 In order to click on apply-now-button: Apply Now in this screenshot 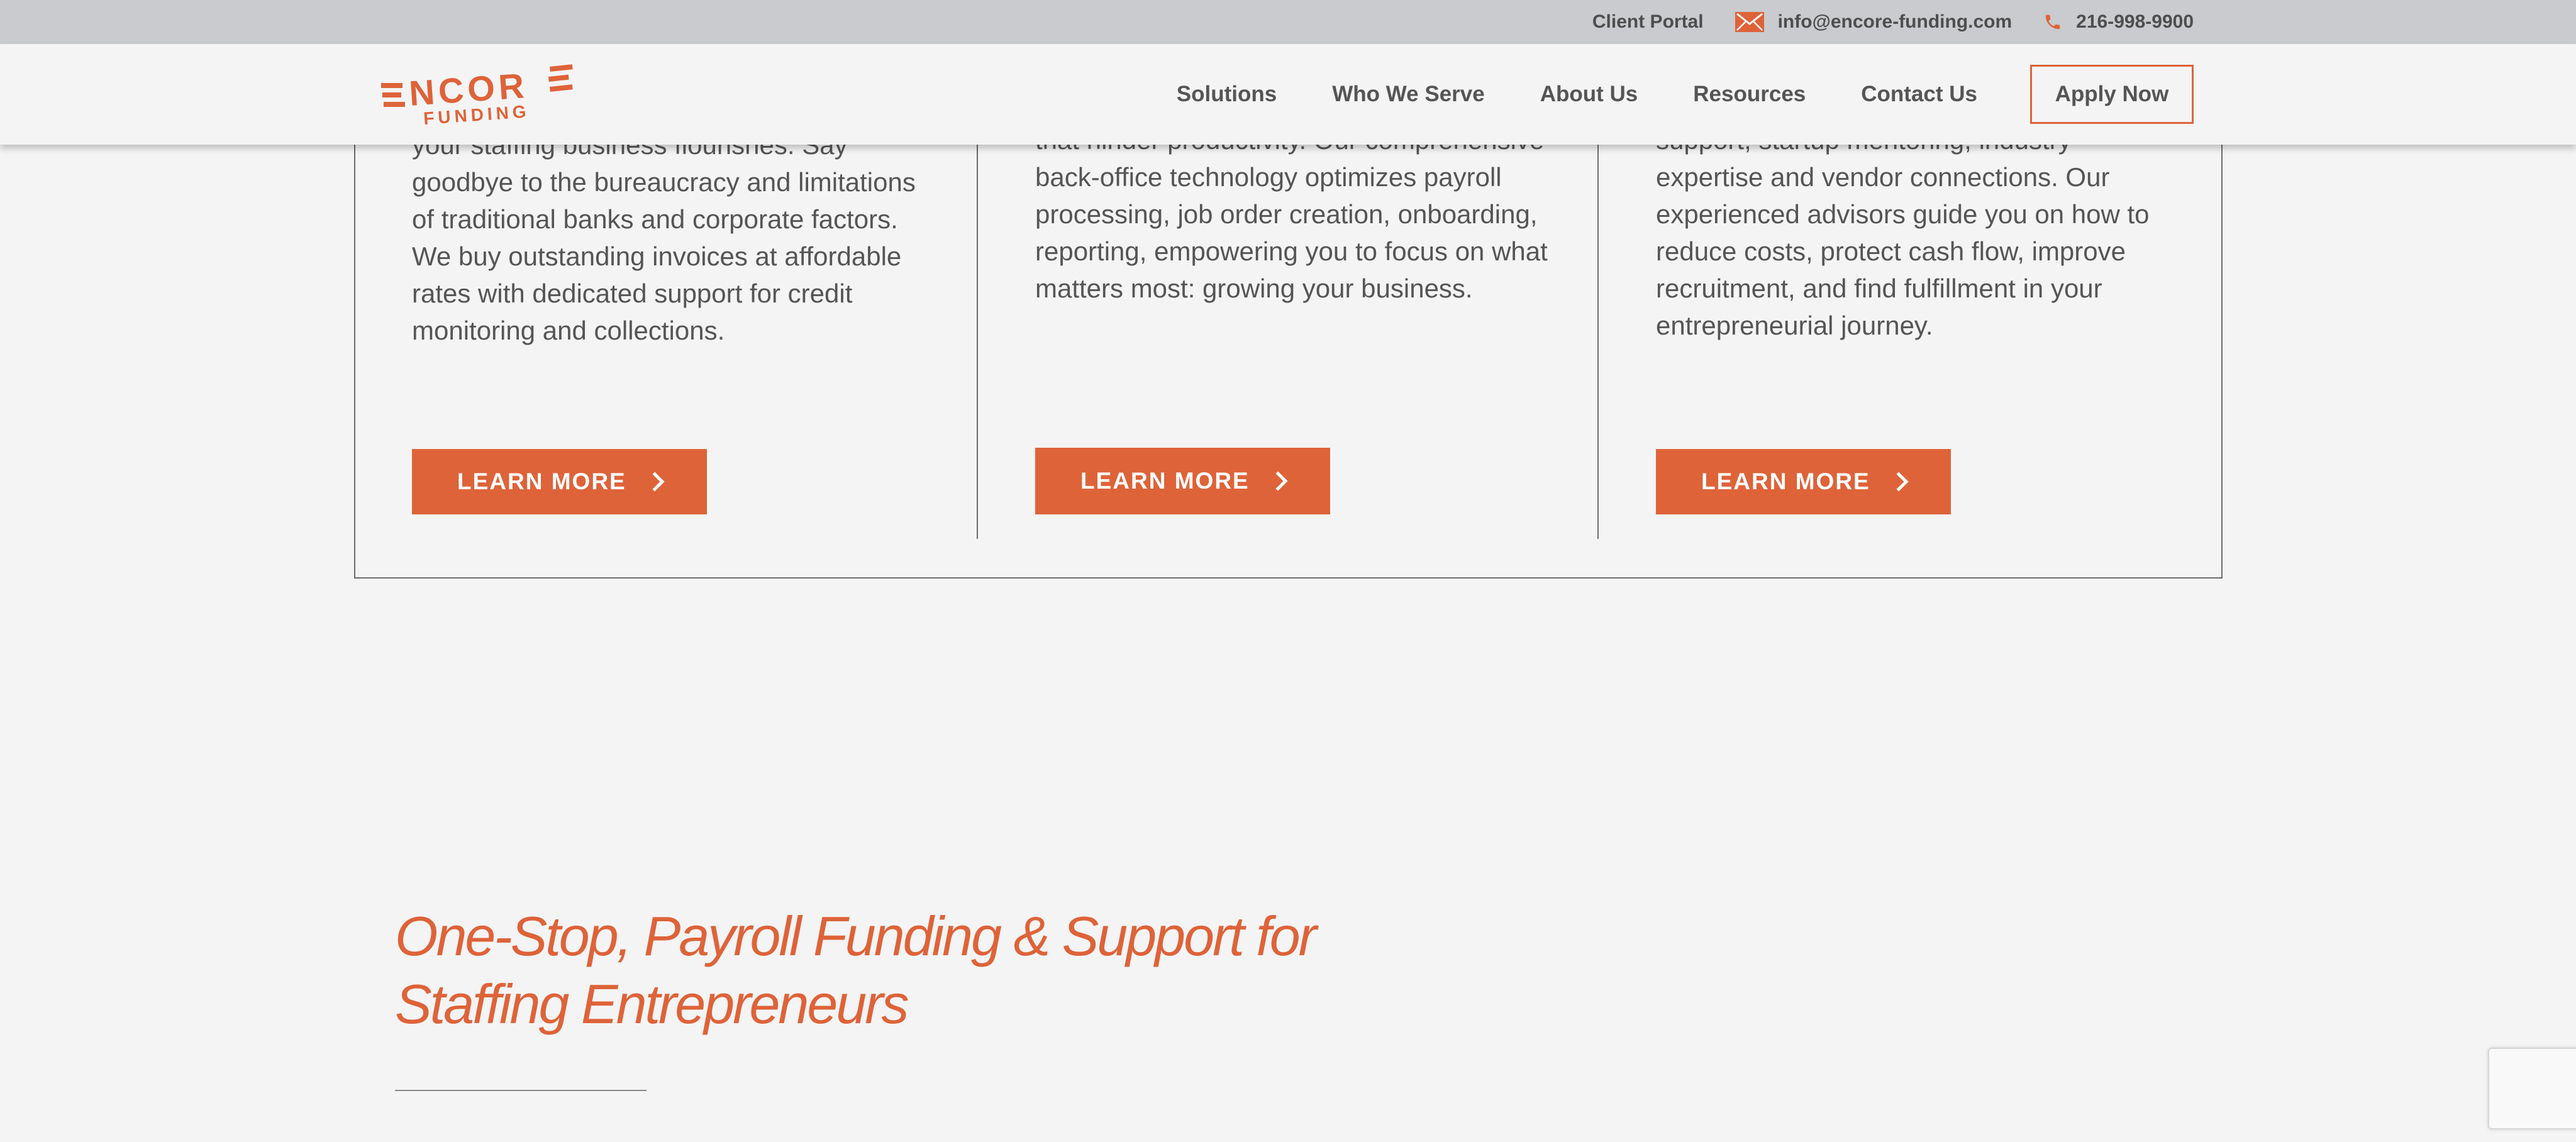, I will do `click(2112, 94)`.